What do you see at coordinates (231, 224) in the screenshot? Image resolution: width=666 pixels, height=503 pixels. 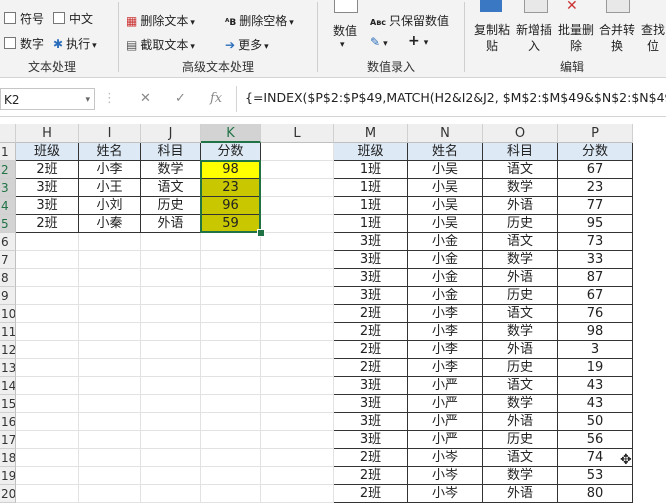 I see `lookup-table-cell: 59` at bounding box center [231, 224].